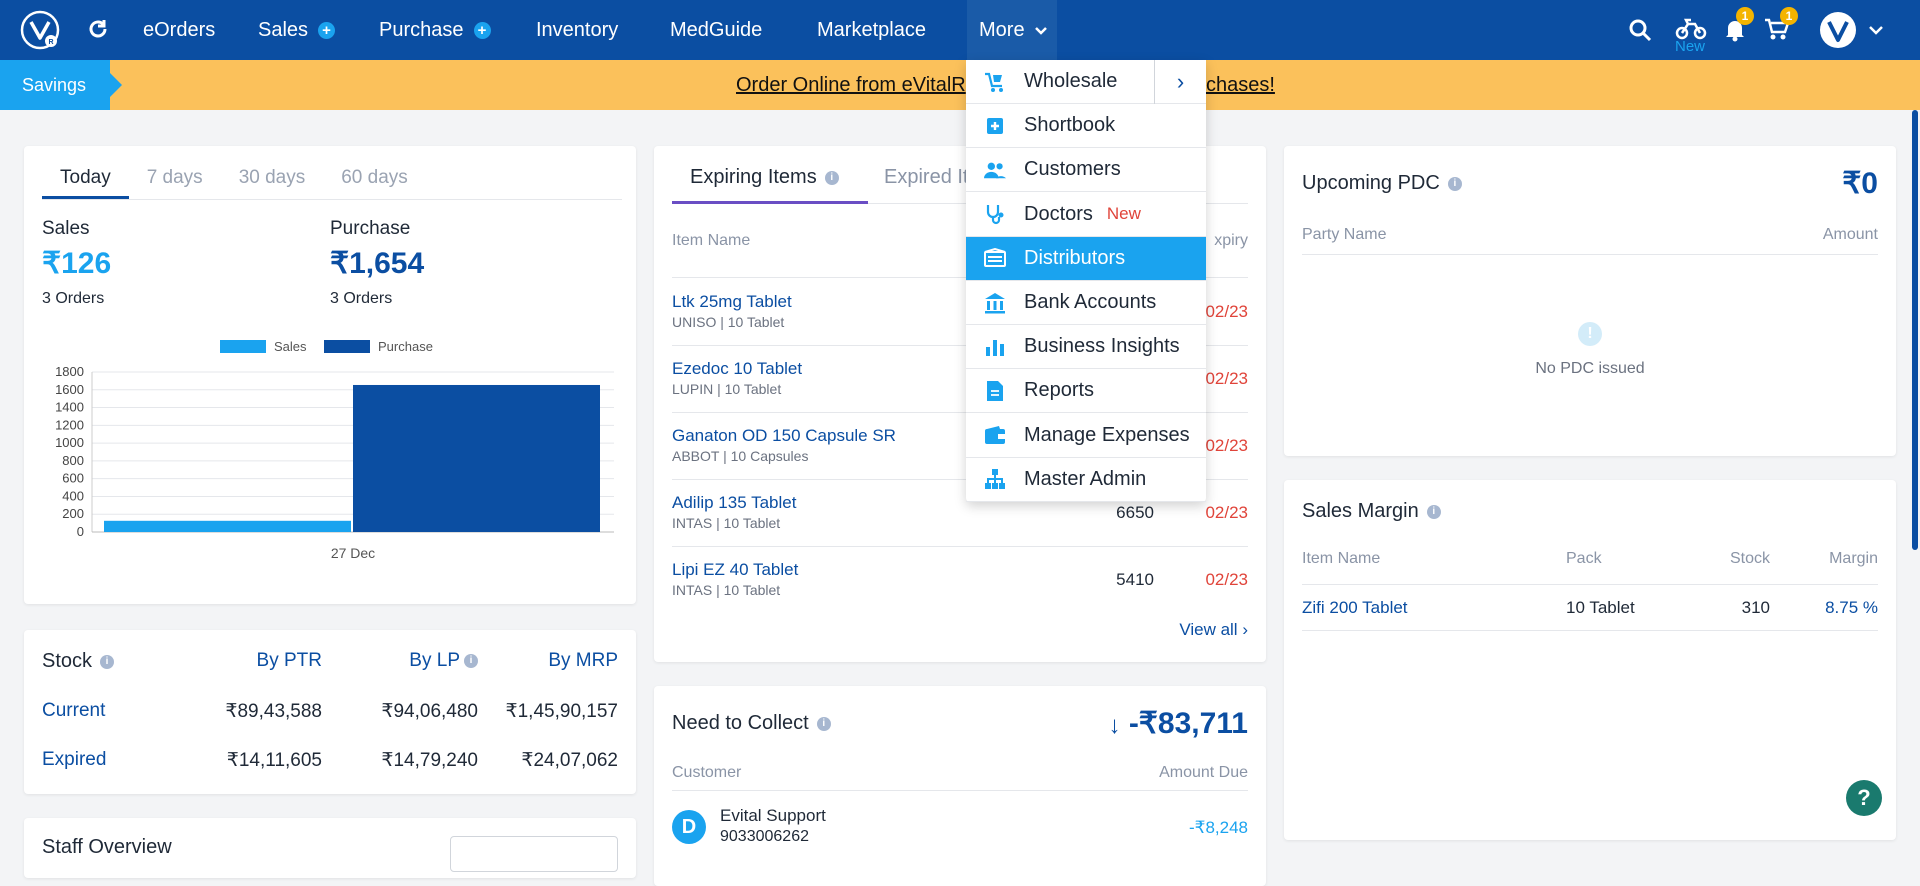  Describe the element at coordinates (735, 570) in the screenshot. I see `expiring-item-name: Lipi EZ 40 Tablet` at that location.